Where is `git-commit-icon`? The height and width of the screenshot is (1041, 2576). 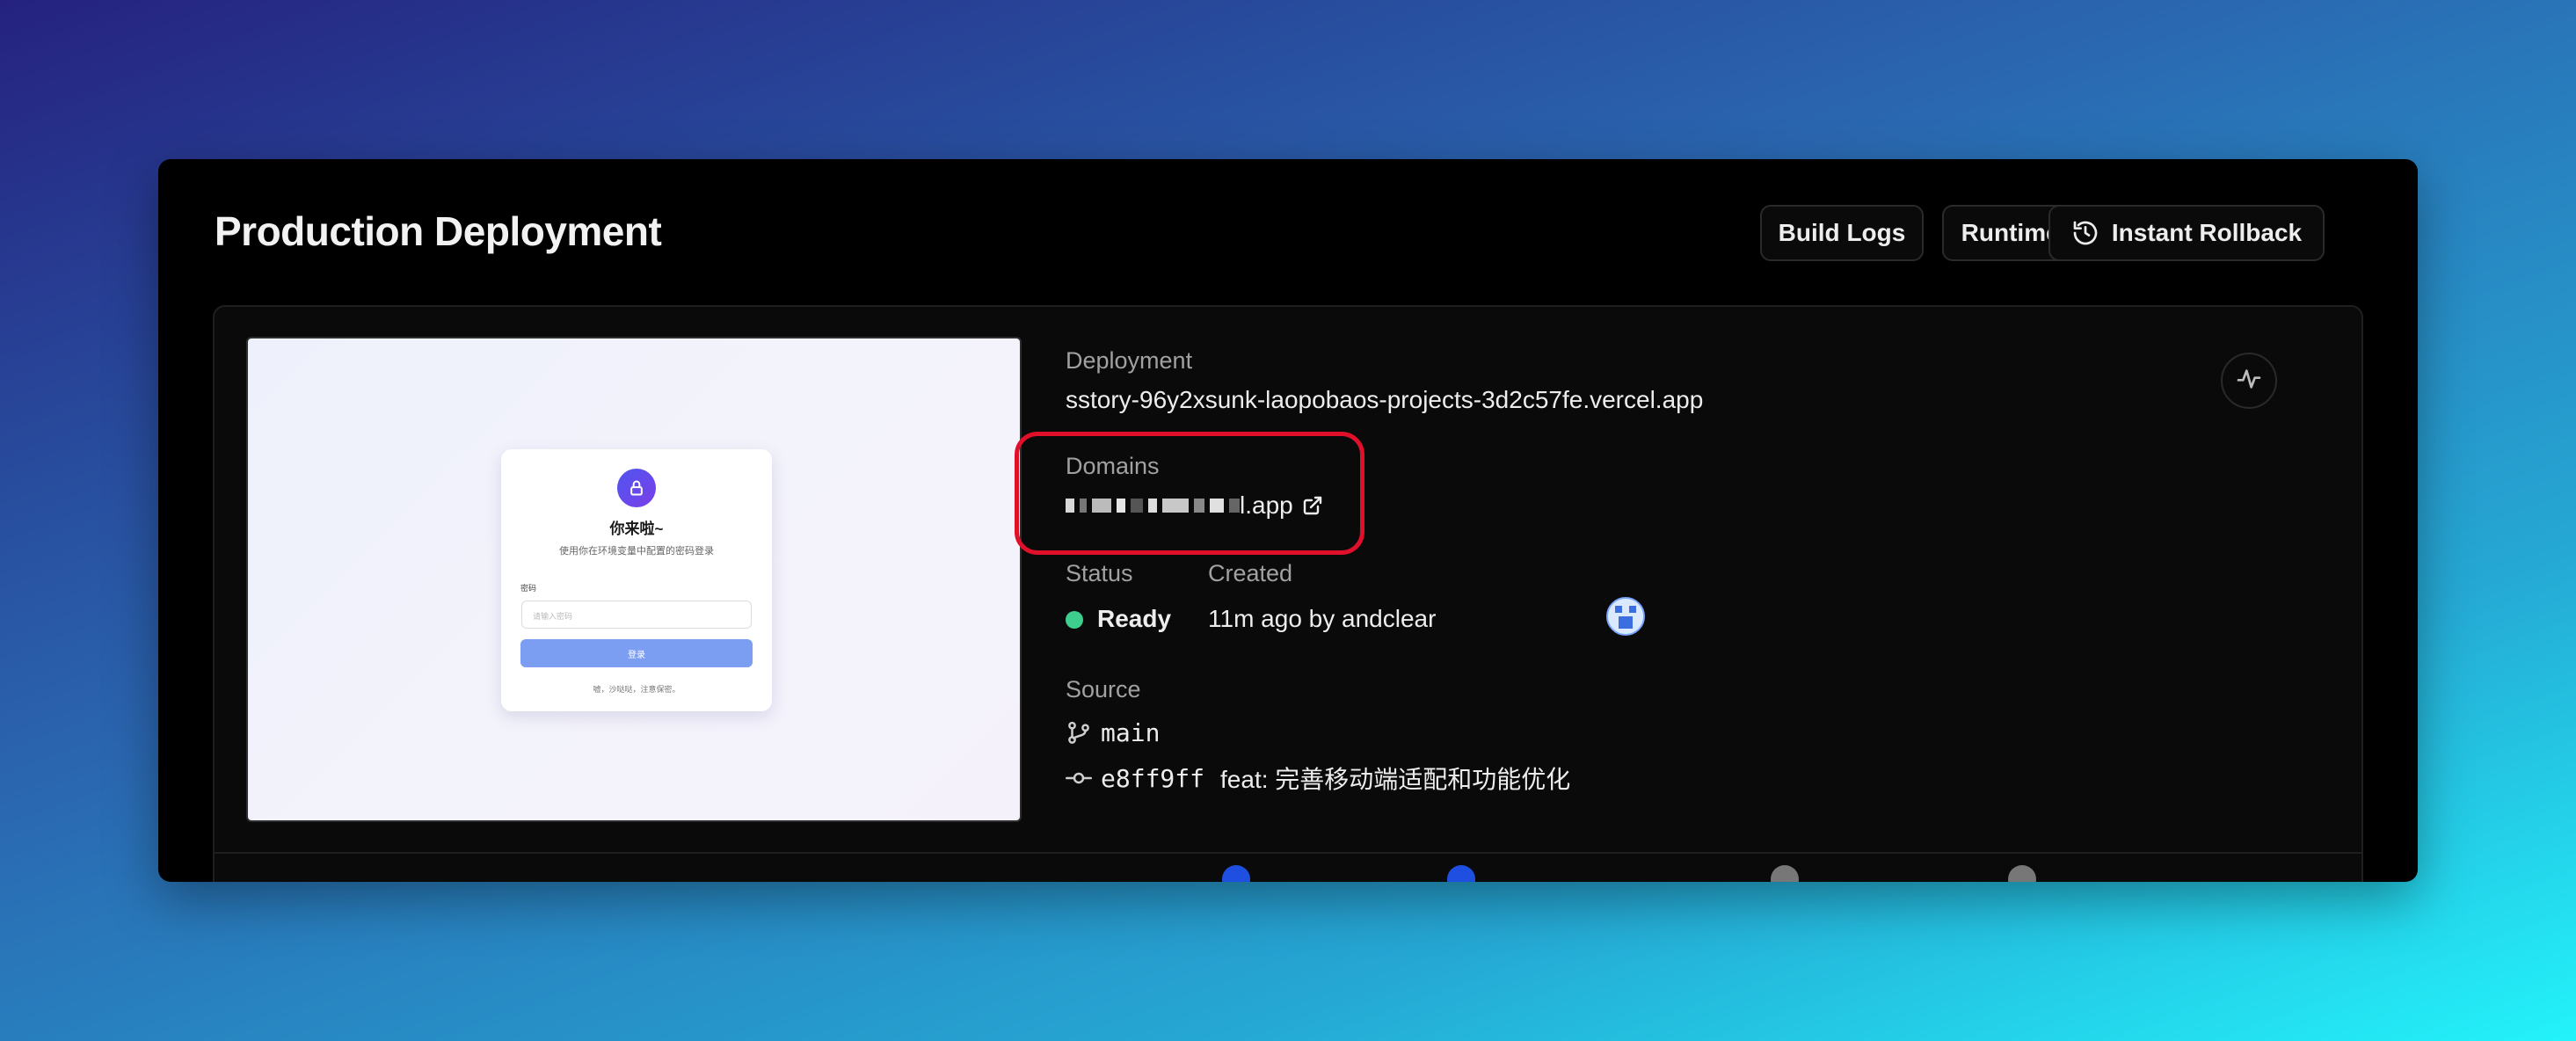
git-commit-icon is located at coordinates (1079, 778).